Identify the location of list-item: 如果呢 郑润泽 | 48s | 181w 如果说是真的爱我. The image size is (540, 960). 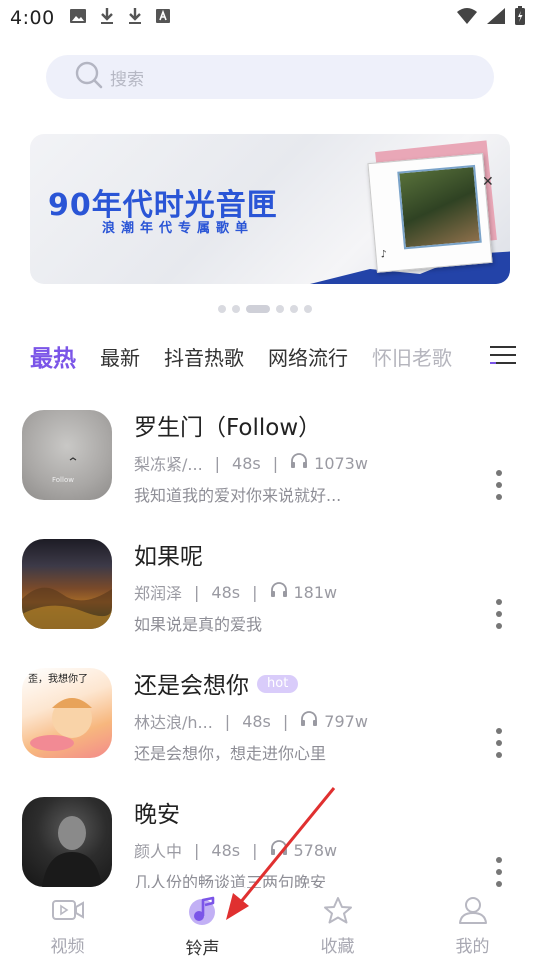
(270, 593).